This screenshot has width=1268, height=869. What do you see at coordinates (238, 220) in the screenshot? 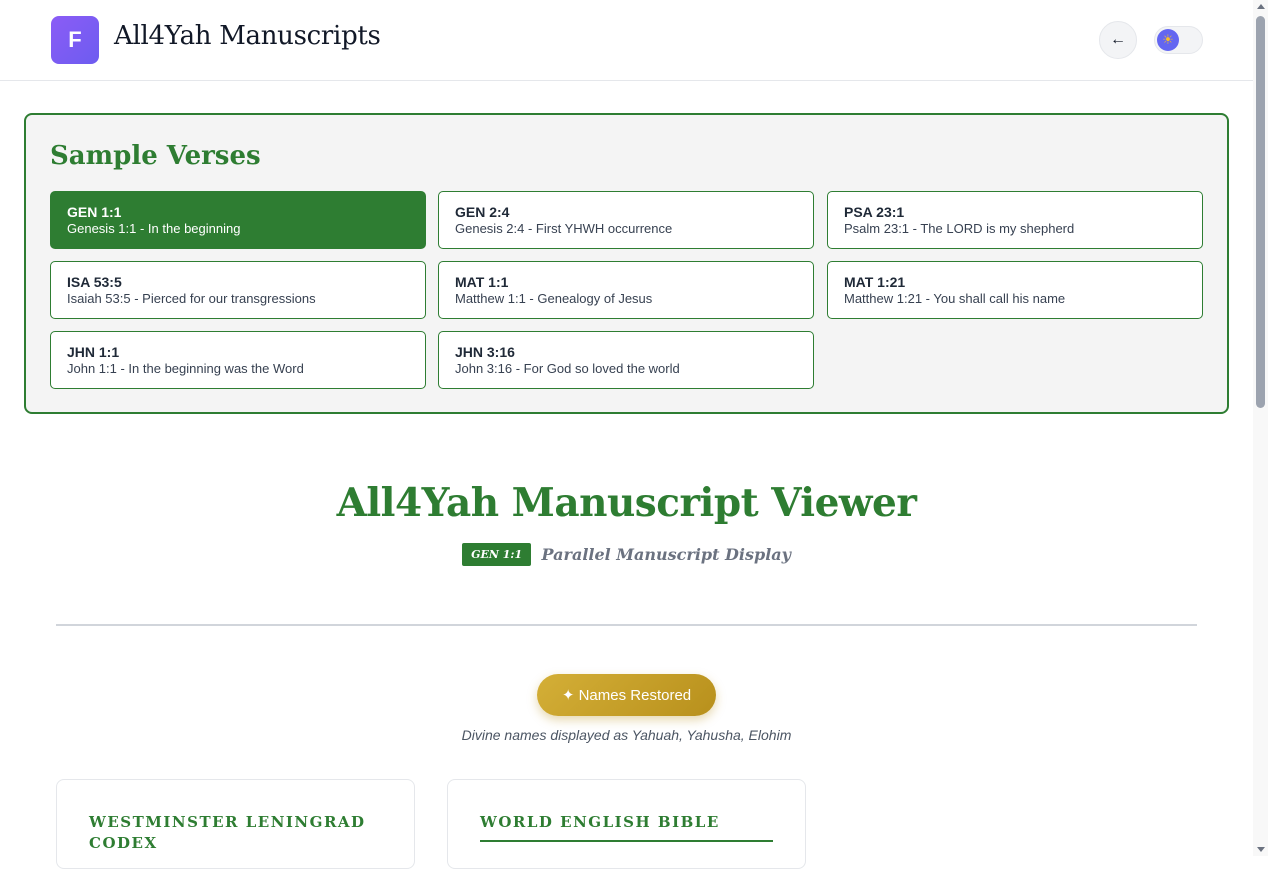
I see `verse-button-gen-1-1: GEN 1:1 Genesis 1:1 - In the beginning` at bounding box center [238, 220].